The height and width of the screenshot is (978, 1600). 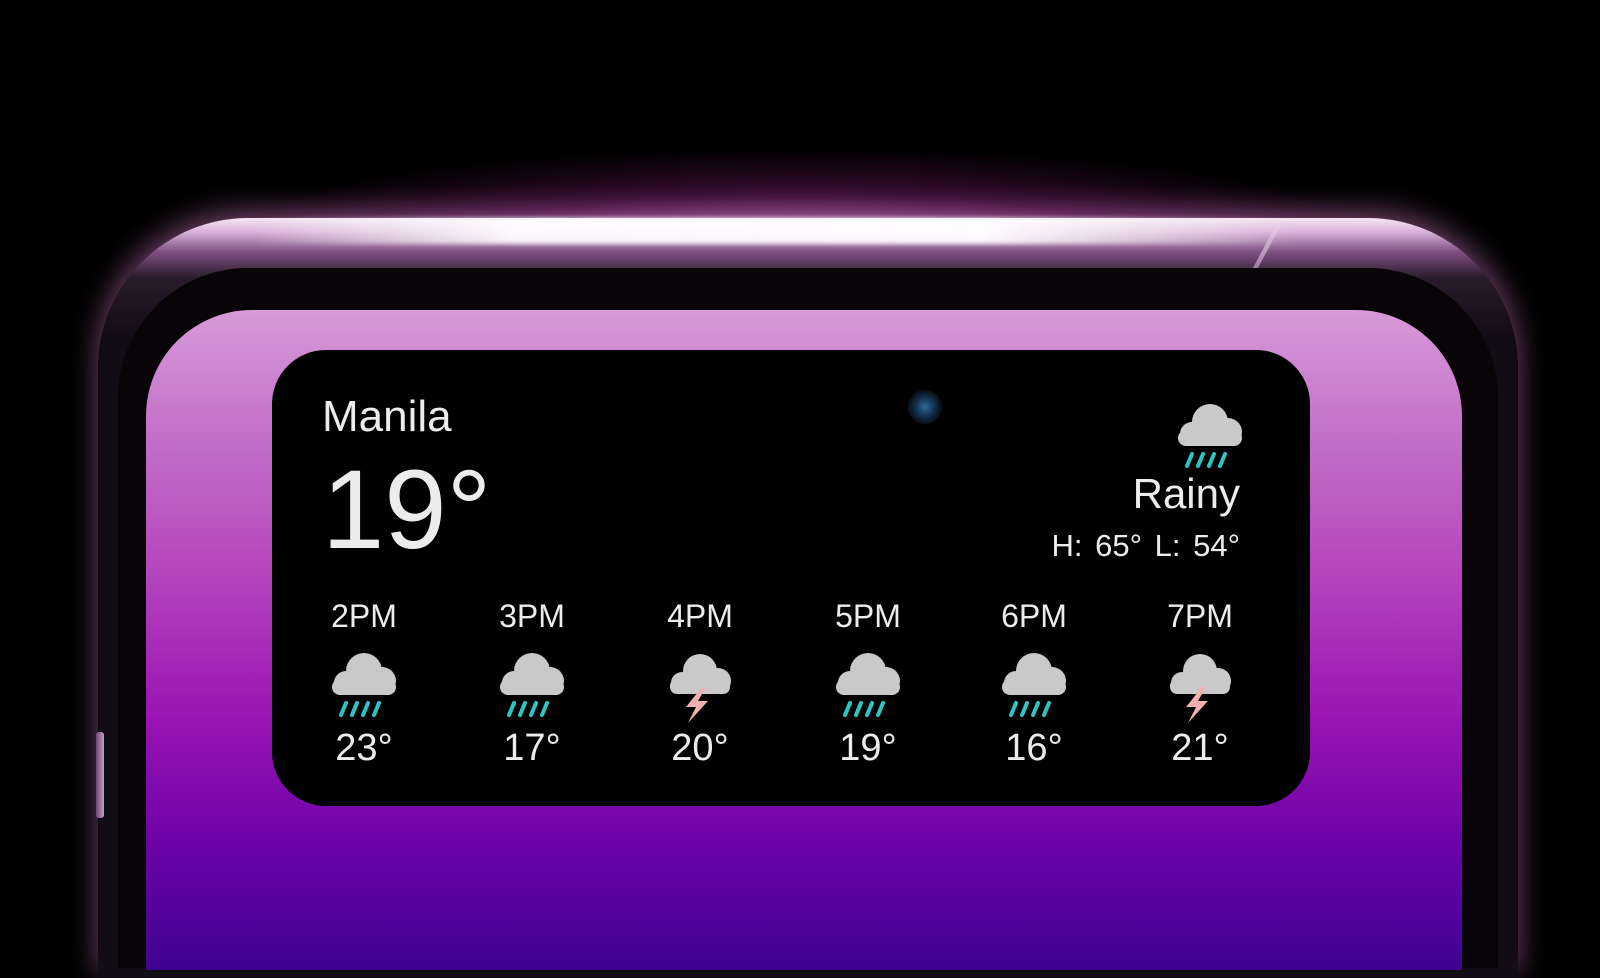 What do you see at coordinates (1200, 616) in the screenshot?
I see `forecast-time: 7PM` at bounding box center [1200, 616].